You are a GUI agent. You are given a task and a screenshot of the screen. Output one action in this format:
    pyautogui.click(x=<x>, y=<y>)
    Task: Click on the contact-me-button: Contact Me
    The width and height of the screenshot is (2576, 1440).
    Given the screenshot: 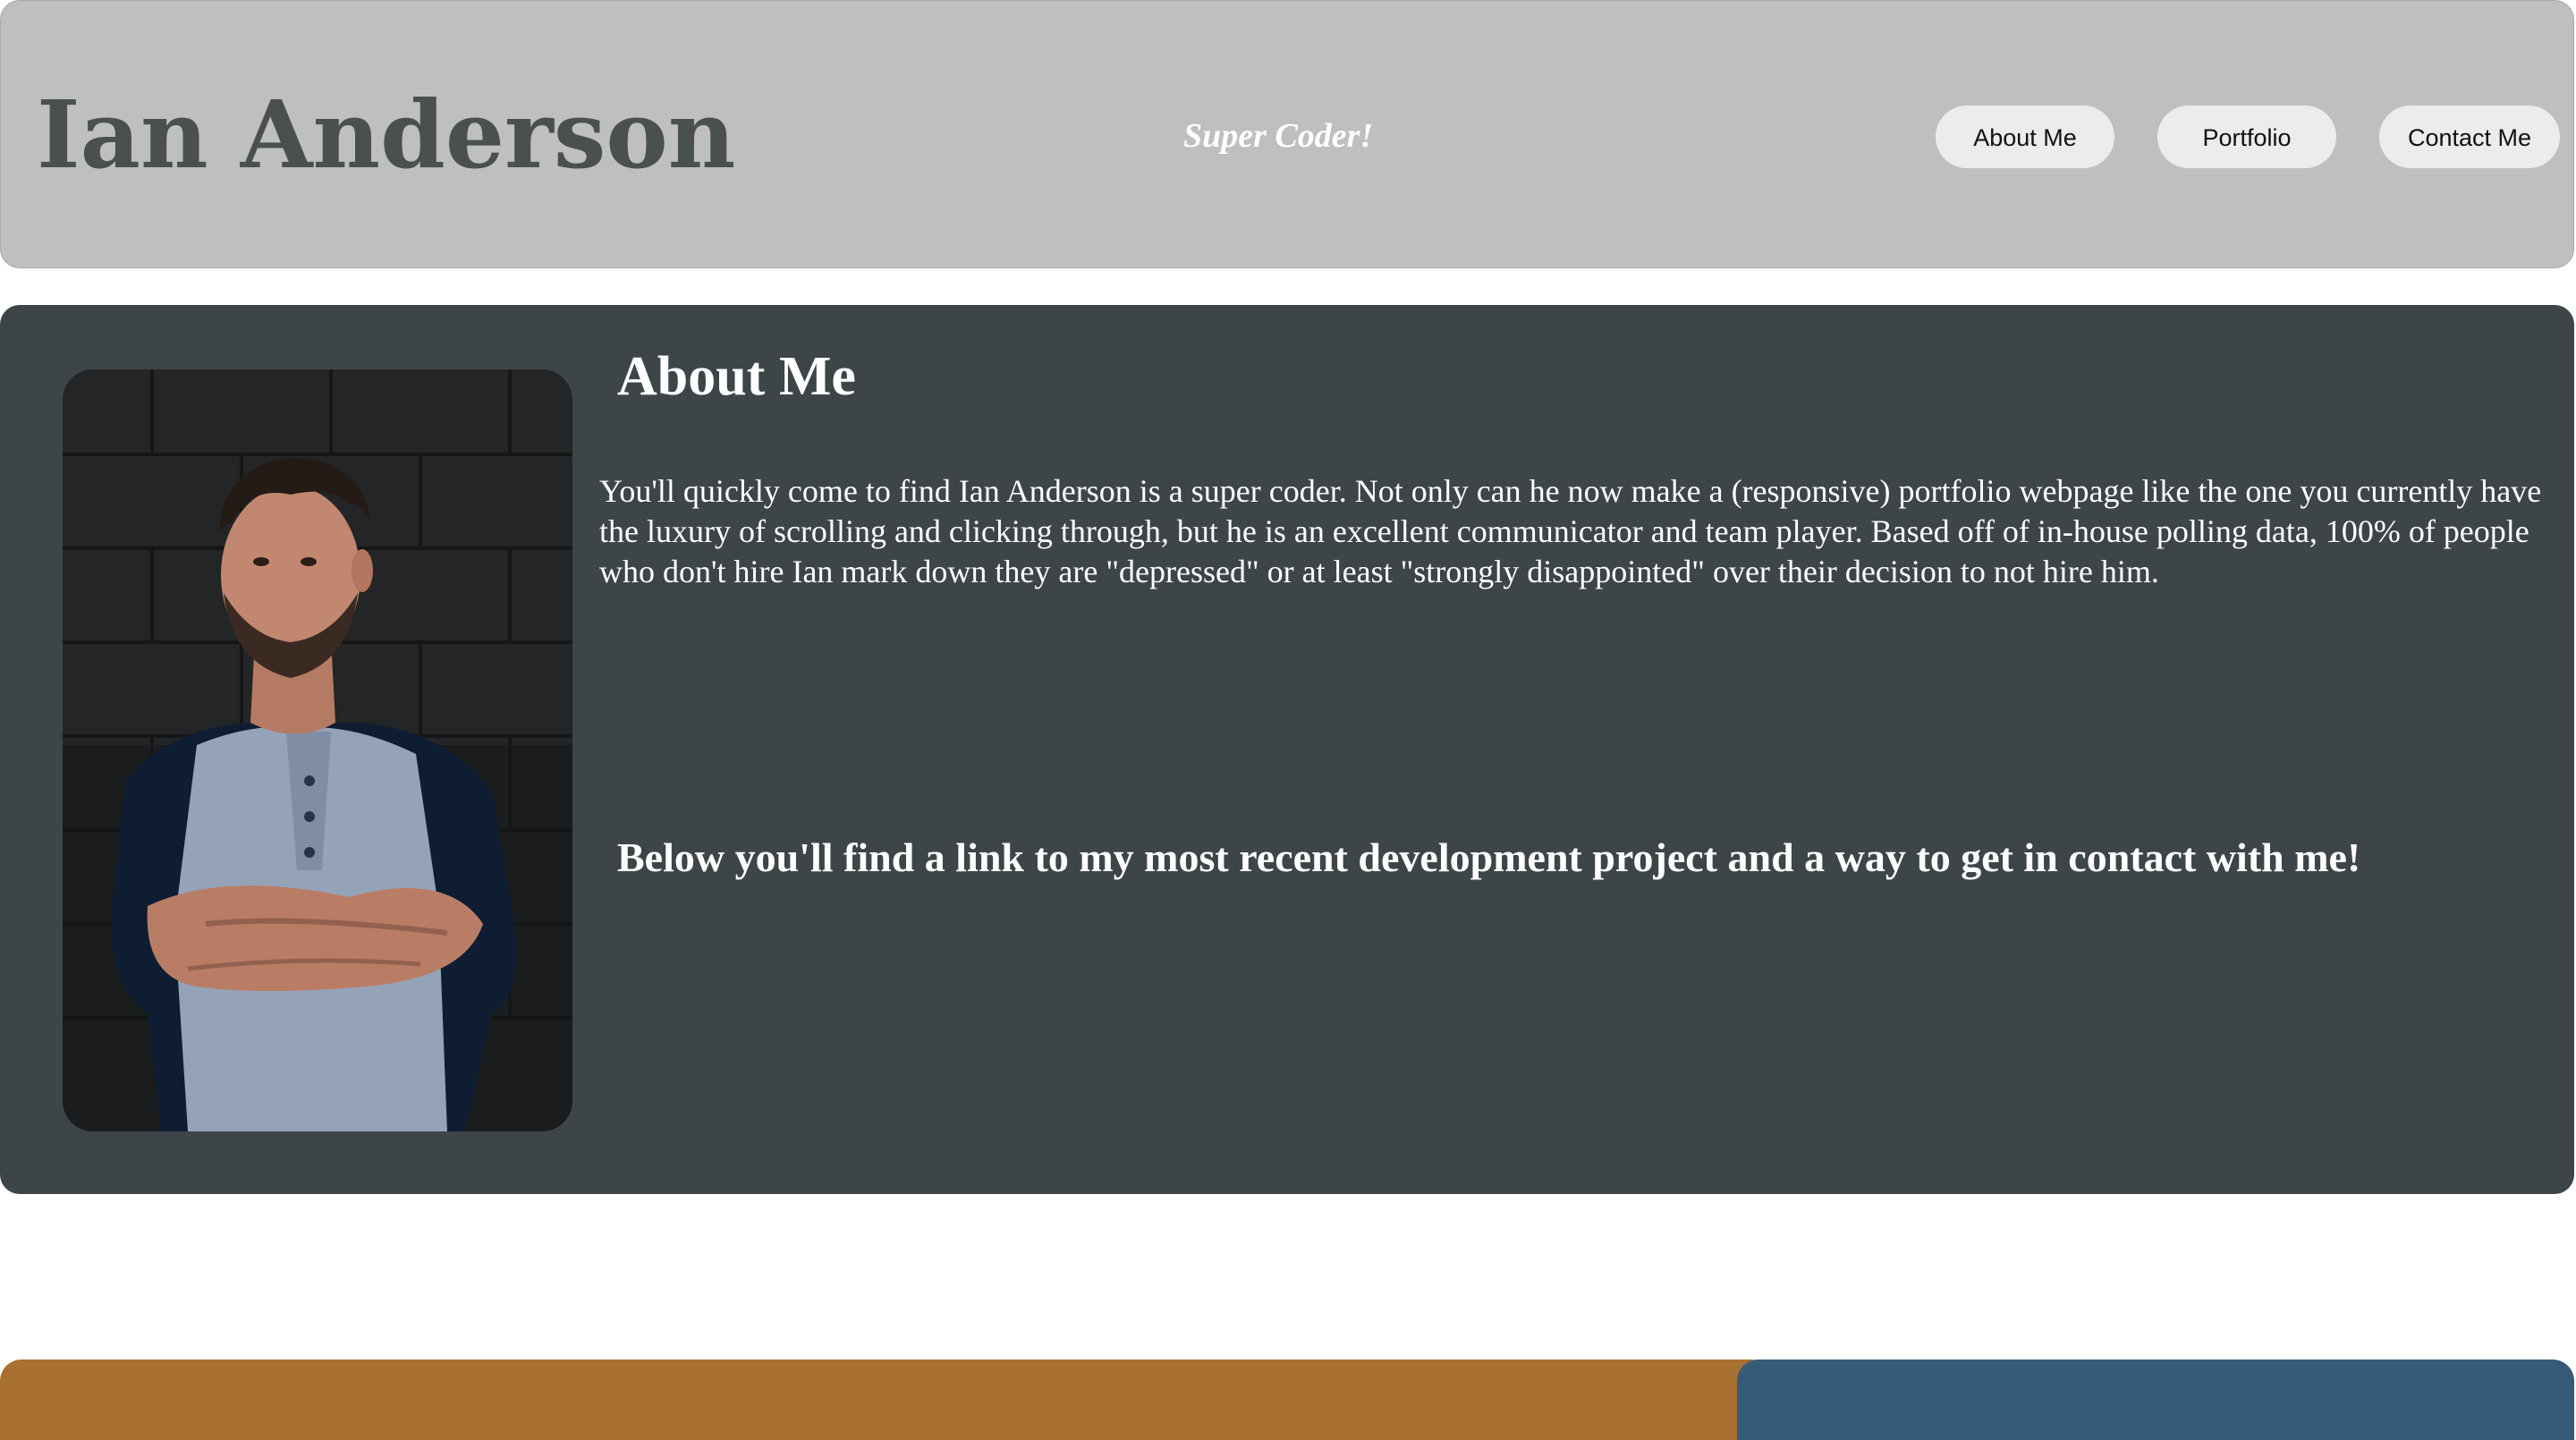 What is the action you would take?
    pyautogui.click(x=2469, y=137)
    